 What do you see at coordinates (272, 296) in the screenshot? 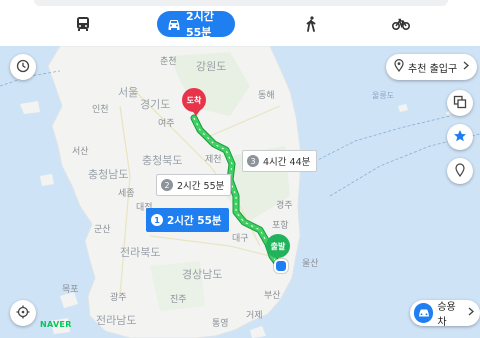
I see `place-busan: 부산` at bounding box center [272, 296].